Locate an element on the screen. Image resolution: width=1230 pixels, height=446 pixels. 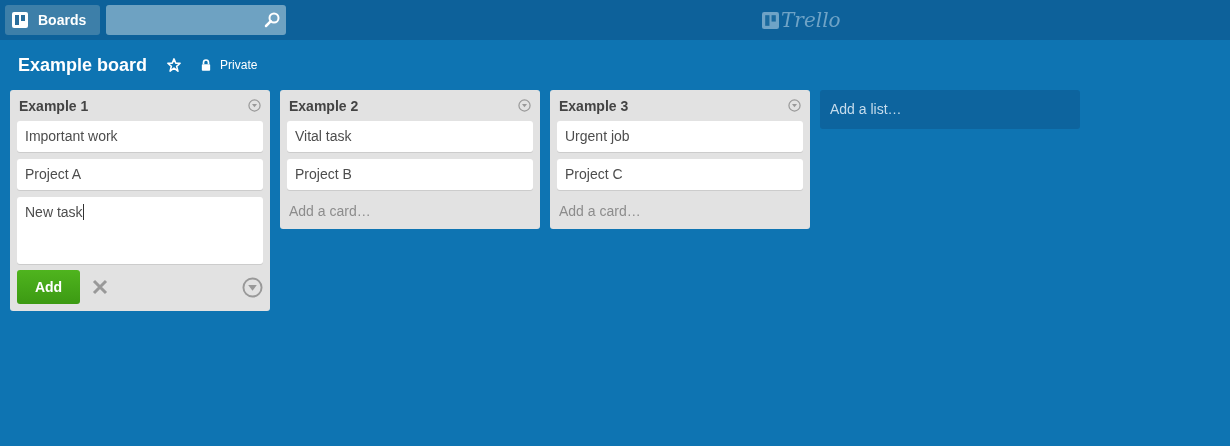
board-icon is located at coordinates (20, 20).